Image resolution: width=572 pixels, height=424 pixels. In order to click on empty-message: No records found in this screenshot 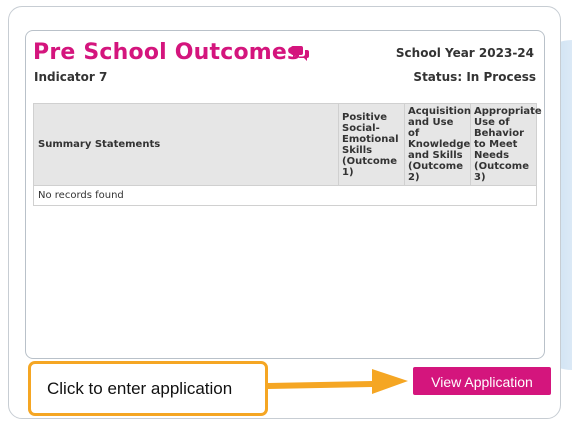, I will do `click(285, 195)`.